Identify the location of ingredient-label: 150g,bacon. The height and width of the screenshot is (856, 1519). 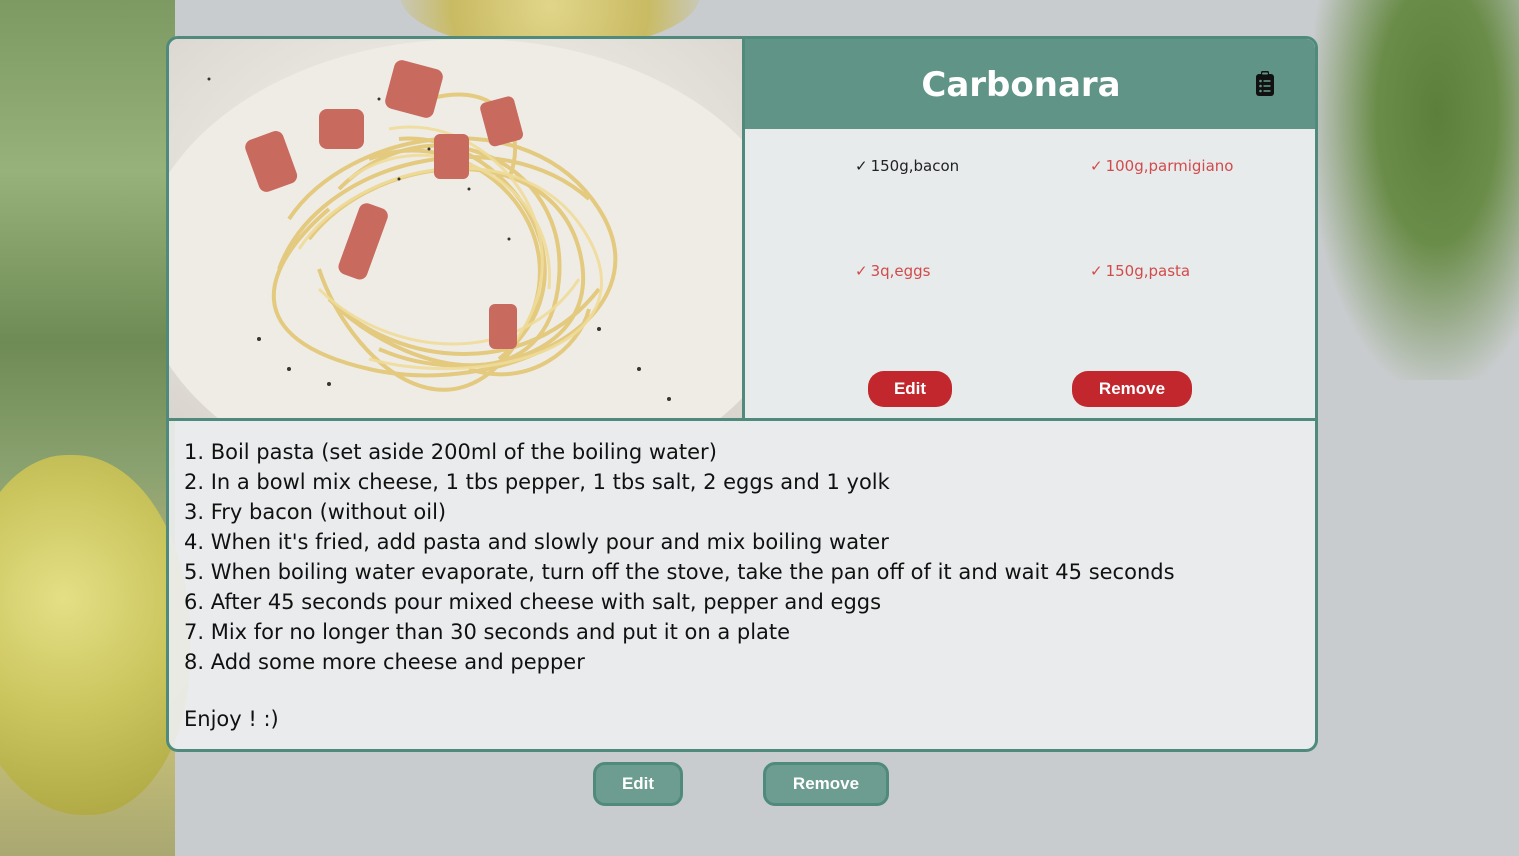
(915, 166).